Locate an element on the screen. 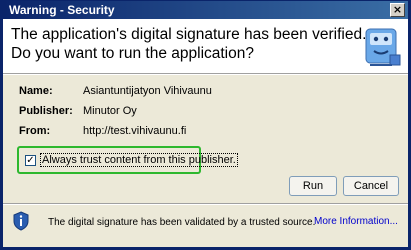 This screenshot has height=250, width=411. name-label: Name: is located at coordinates (36, 91).